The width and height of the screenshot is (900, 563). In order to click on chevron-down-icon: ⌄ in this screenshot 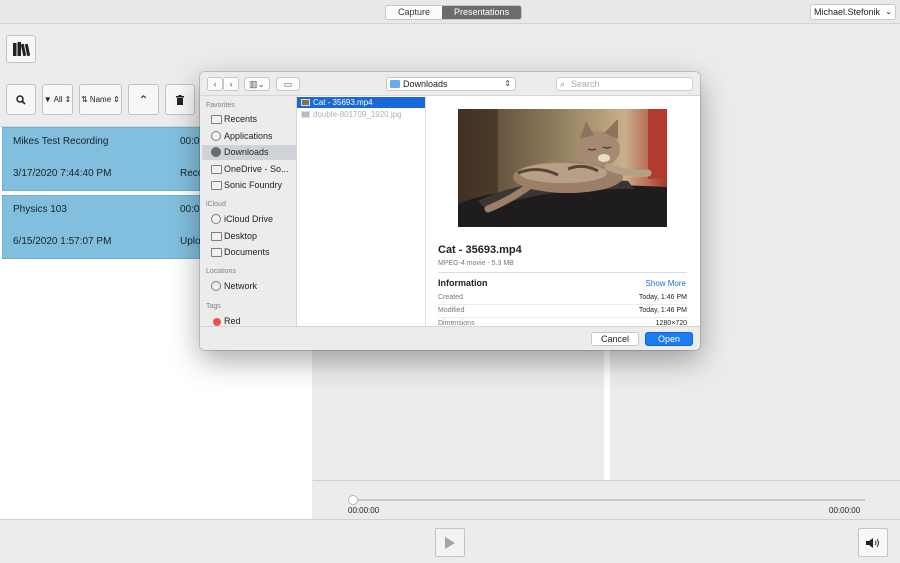, I will do `click(888, 11)`.